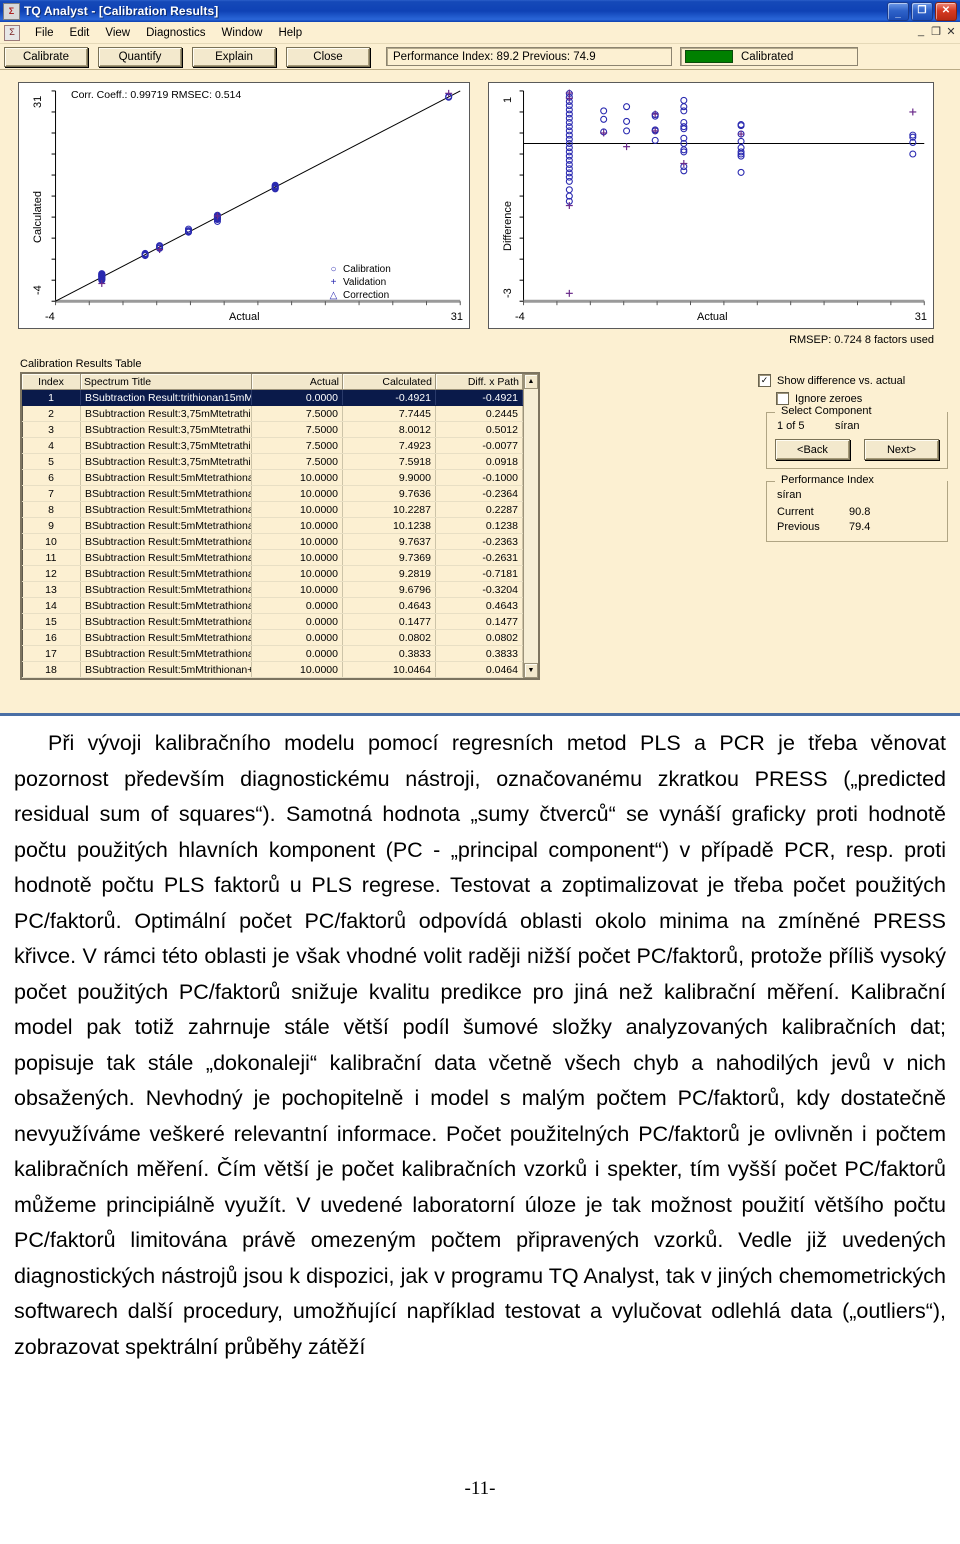  What do you see at coordinates (46, 56) in the screenshot?
I see `calibrate-button: Calibrate` at bounding box center [46, 56].